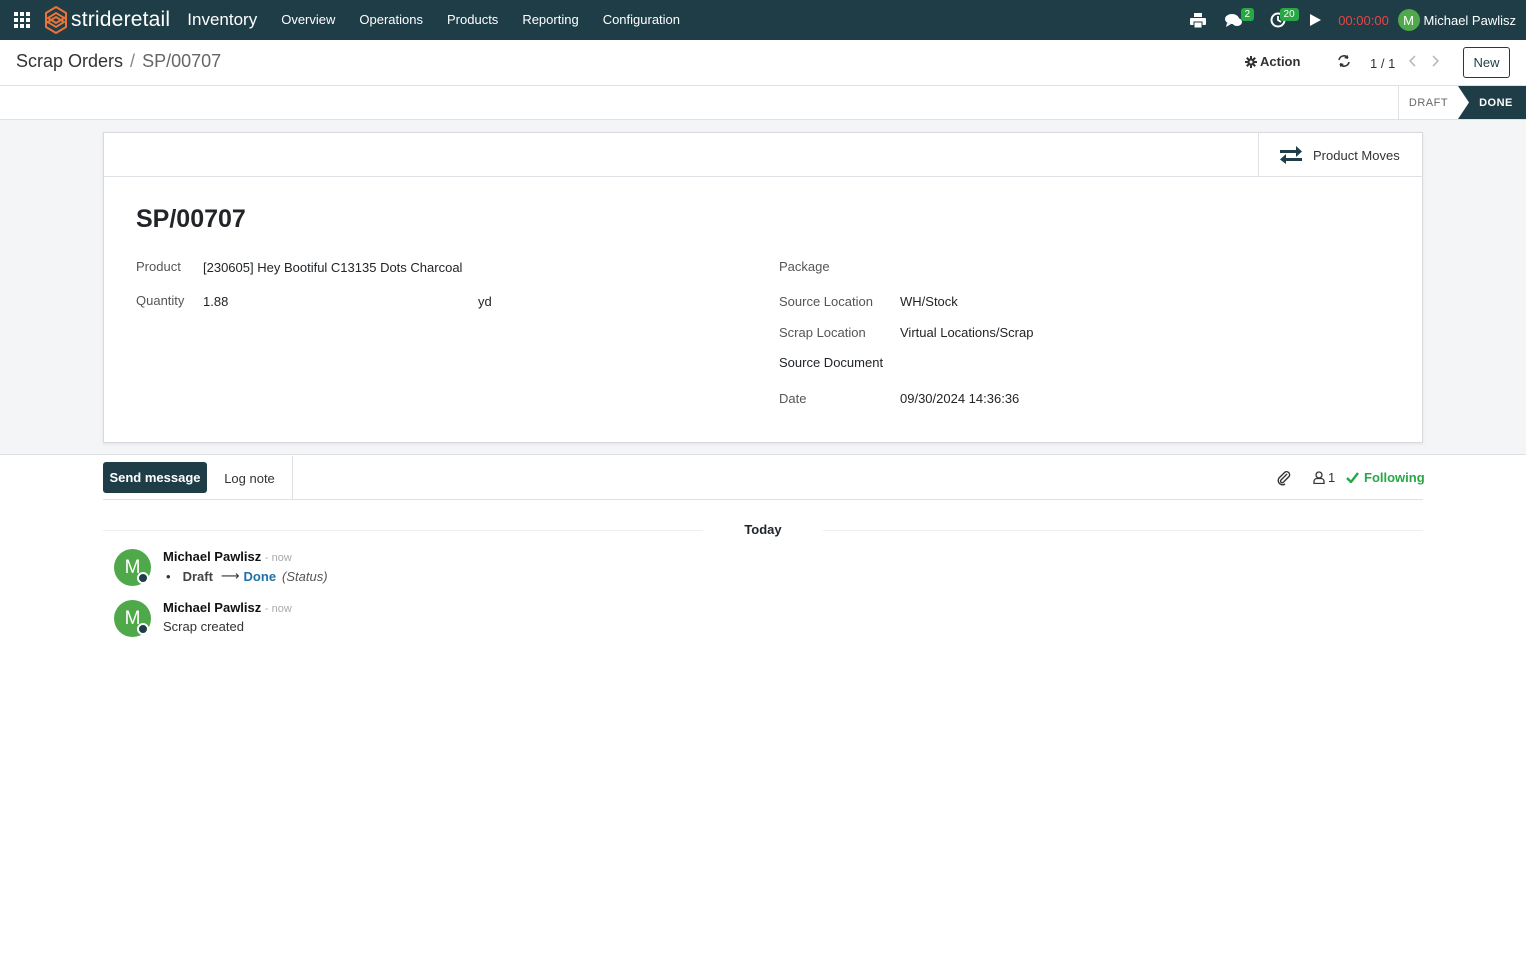 The height and width of the screenshot is (956, 1526). I want to click on user-avatar: M, so click(1408, 20).